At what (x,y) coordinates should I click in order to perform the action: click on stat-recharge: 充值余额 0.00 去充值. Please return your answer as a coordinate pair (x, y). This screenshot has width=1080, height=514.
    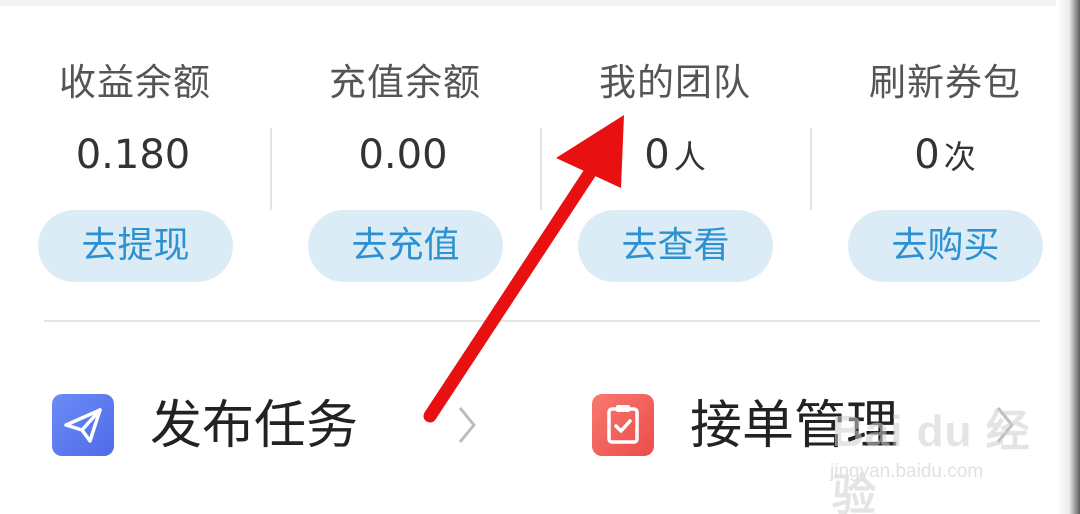
    Looking at the image, I should click on (405, 165).